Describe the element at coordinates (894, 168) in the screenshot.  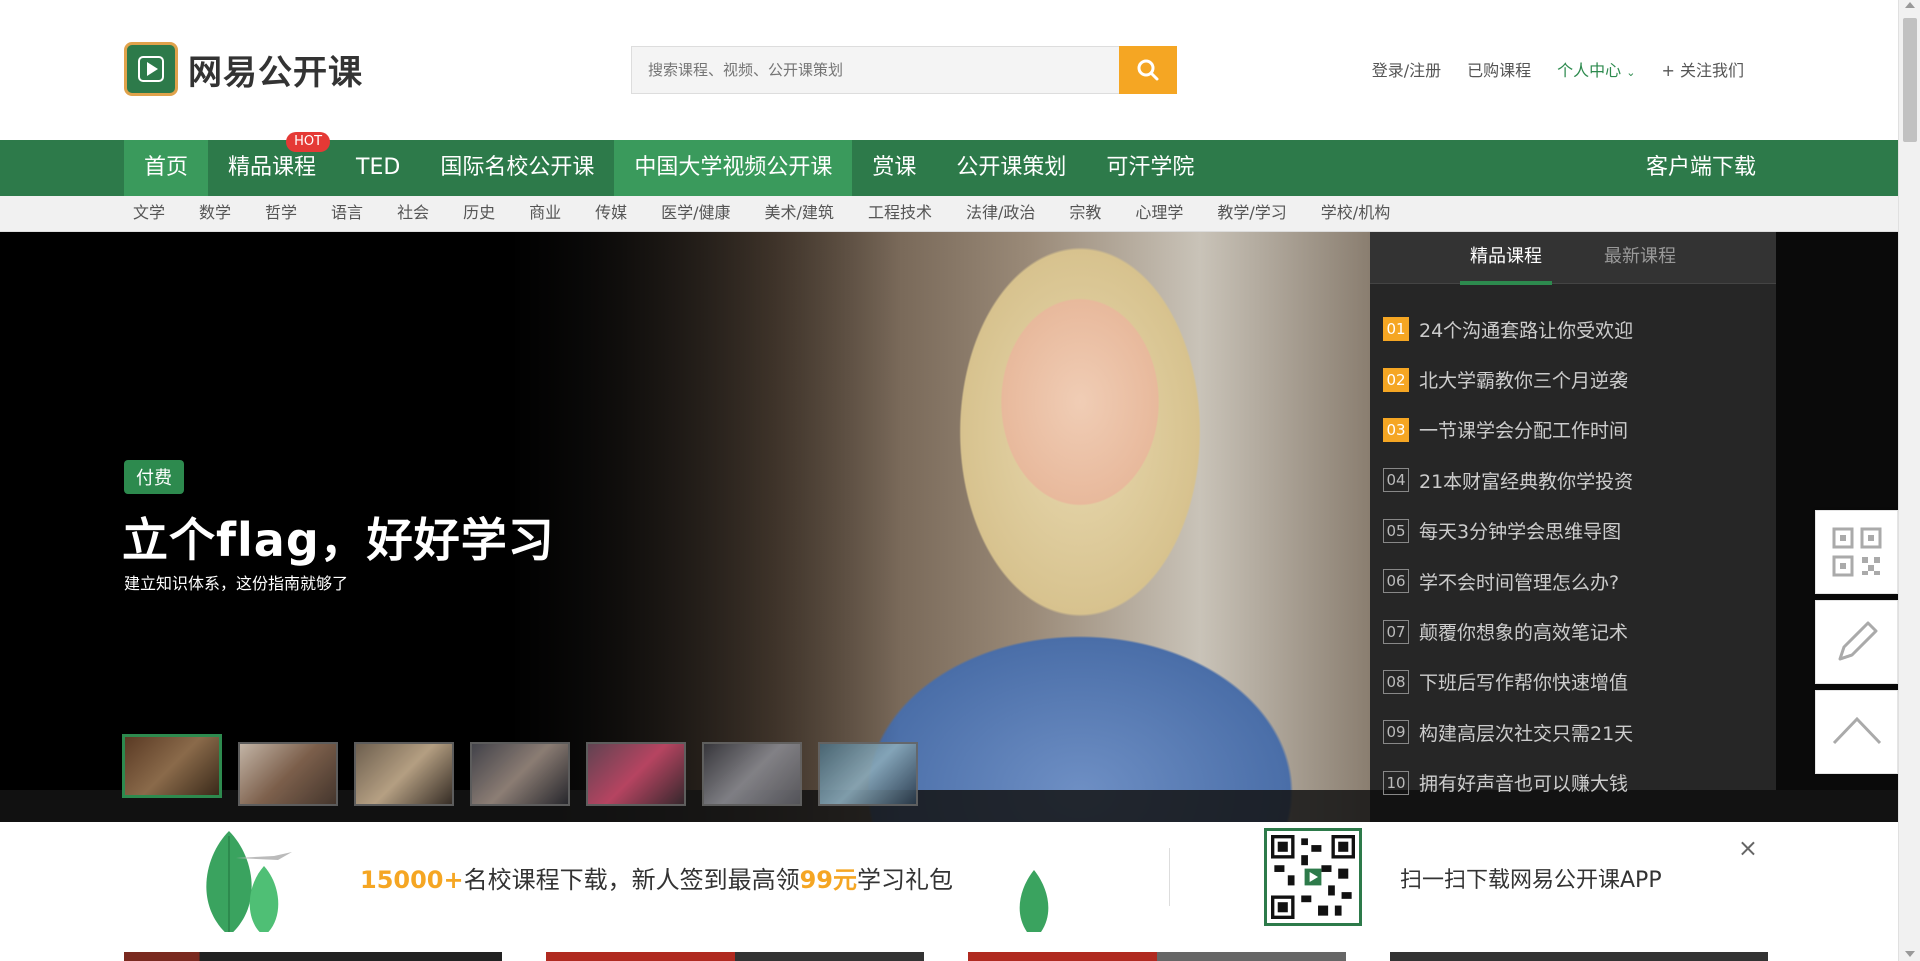
I see `nav-item-shangke: 赏课` at that location.